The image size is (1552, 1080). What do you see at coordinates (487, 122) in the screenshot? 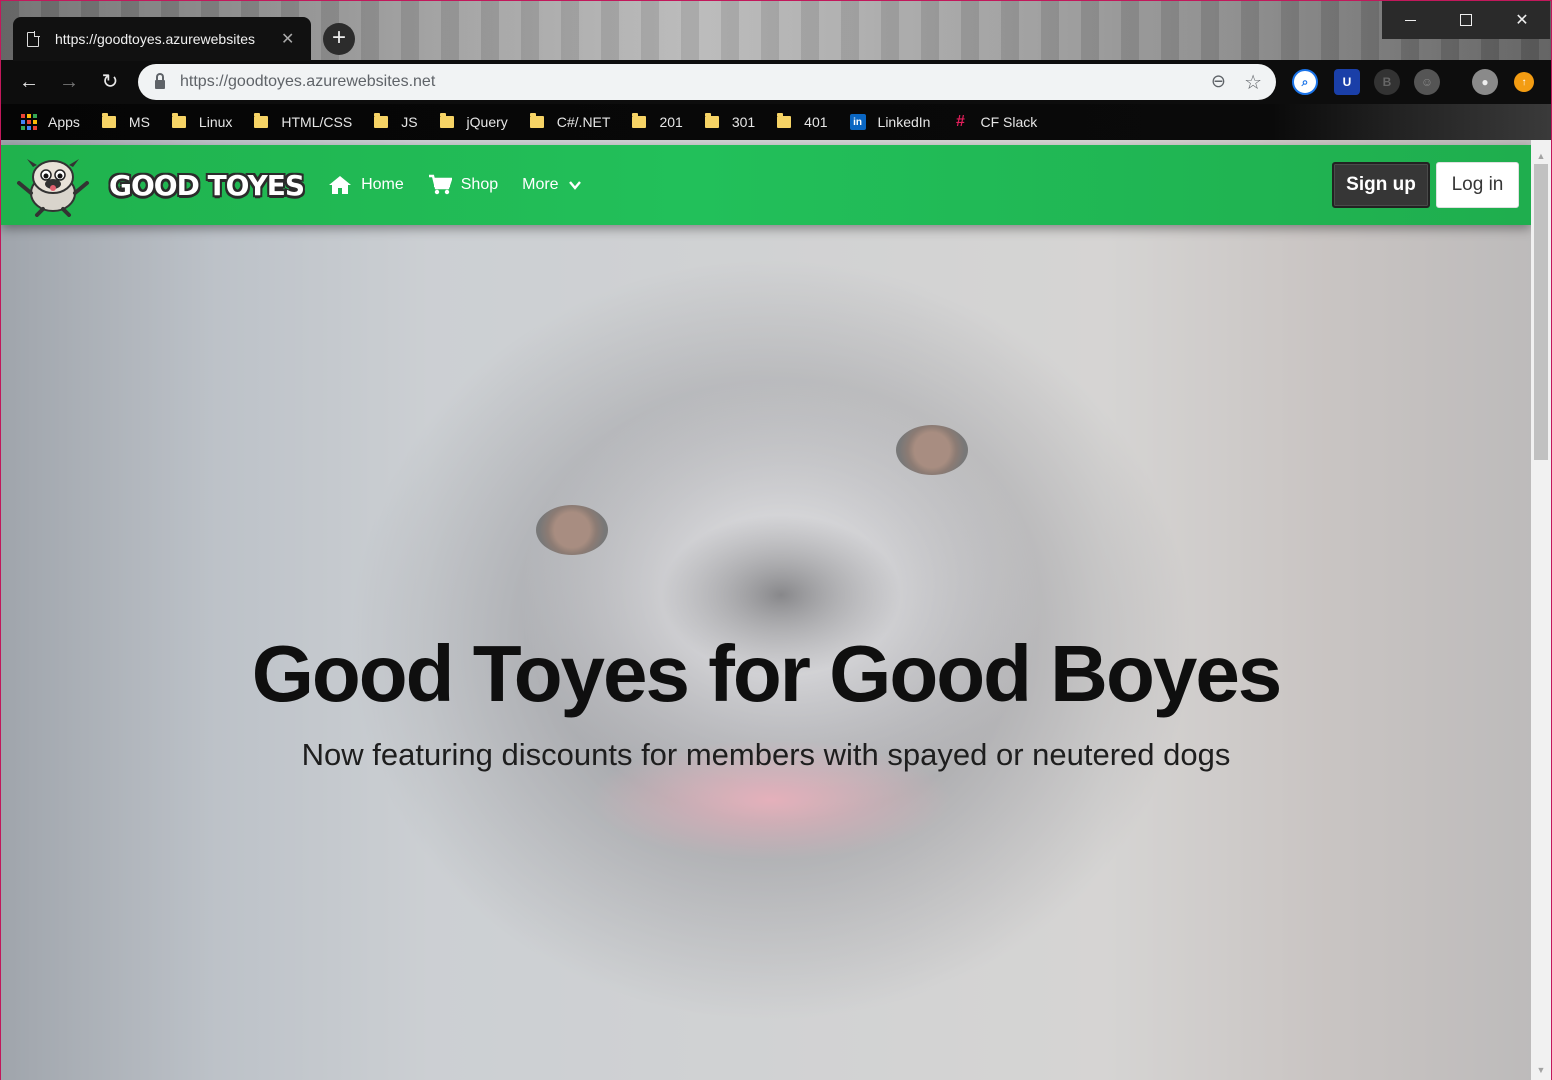
I see `bookmark-label: jQuery` at bounding box center [487, 122].